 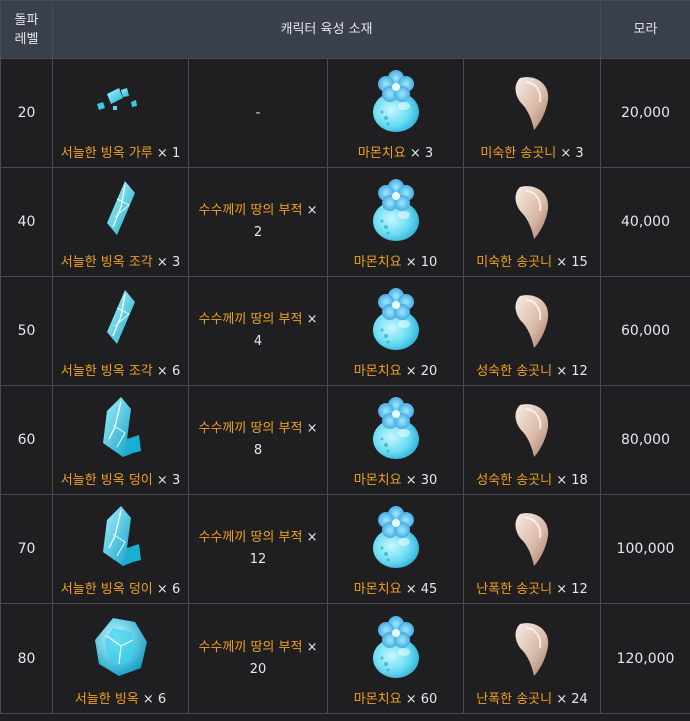 I want to click on common-material-cell: 성숙한 송곳니 × 12, so click(x=532, y=331).